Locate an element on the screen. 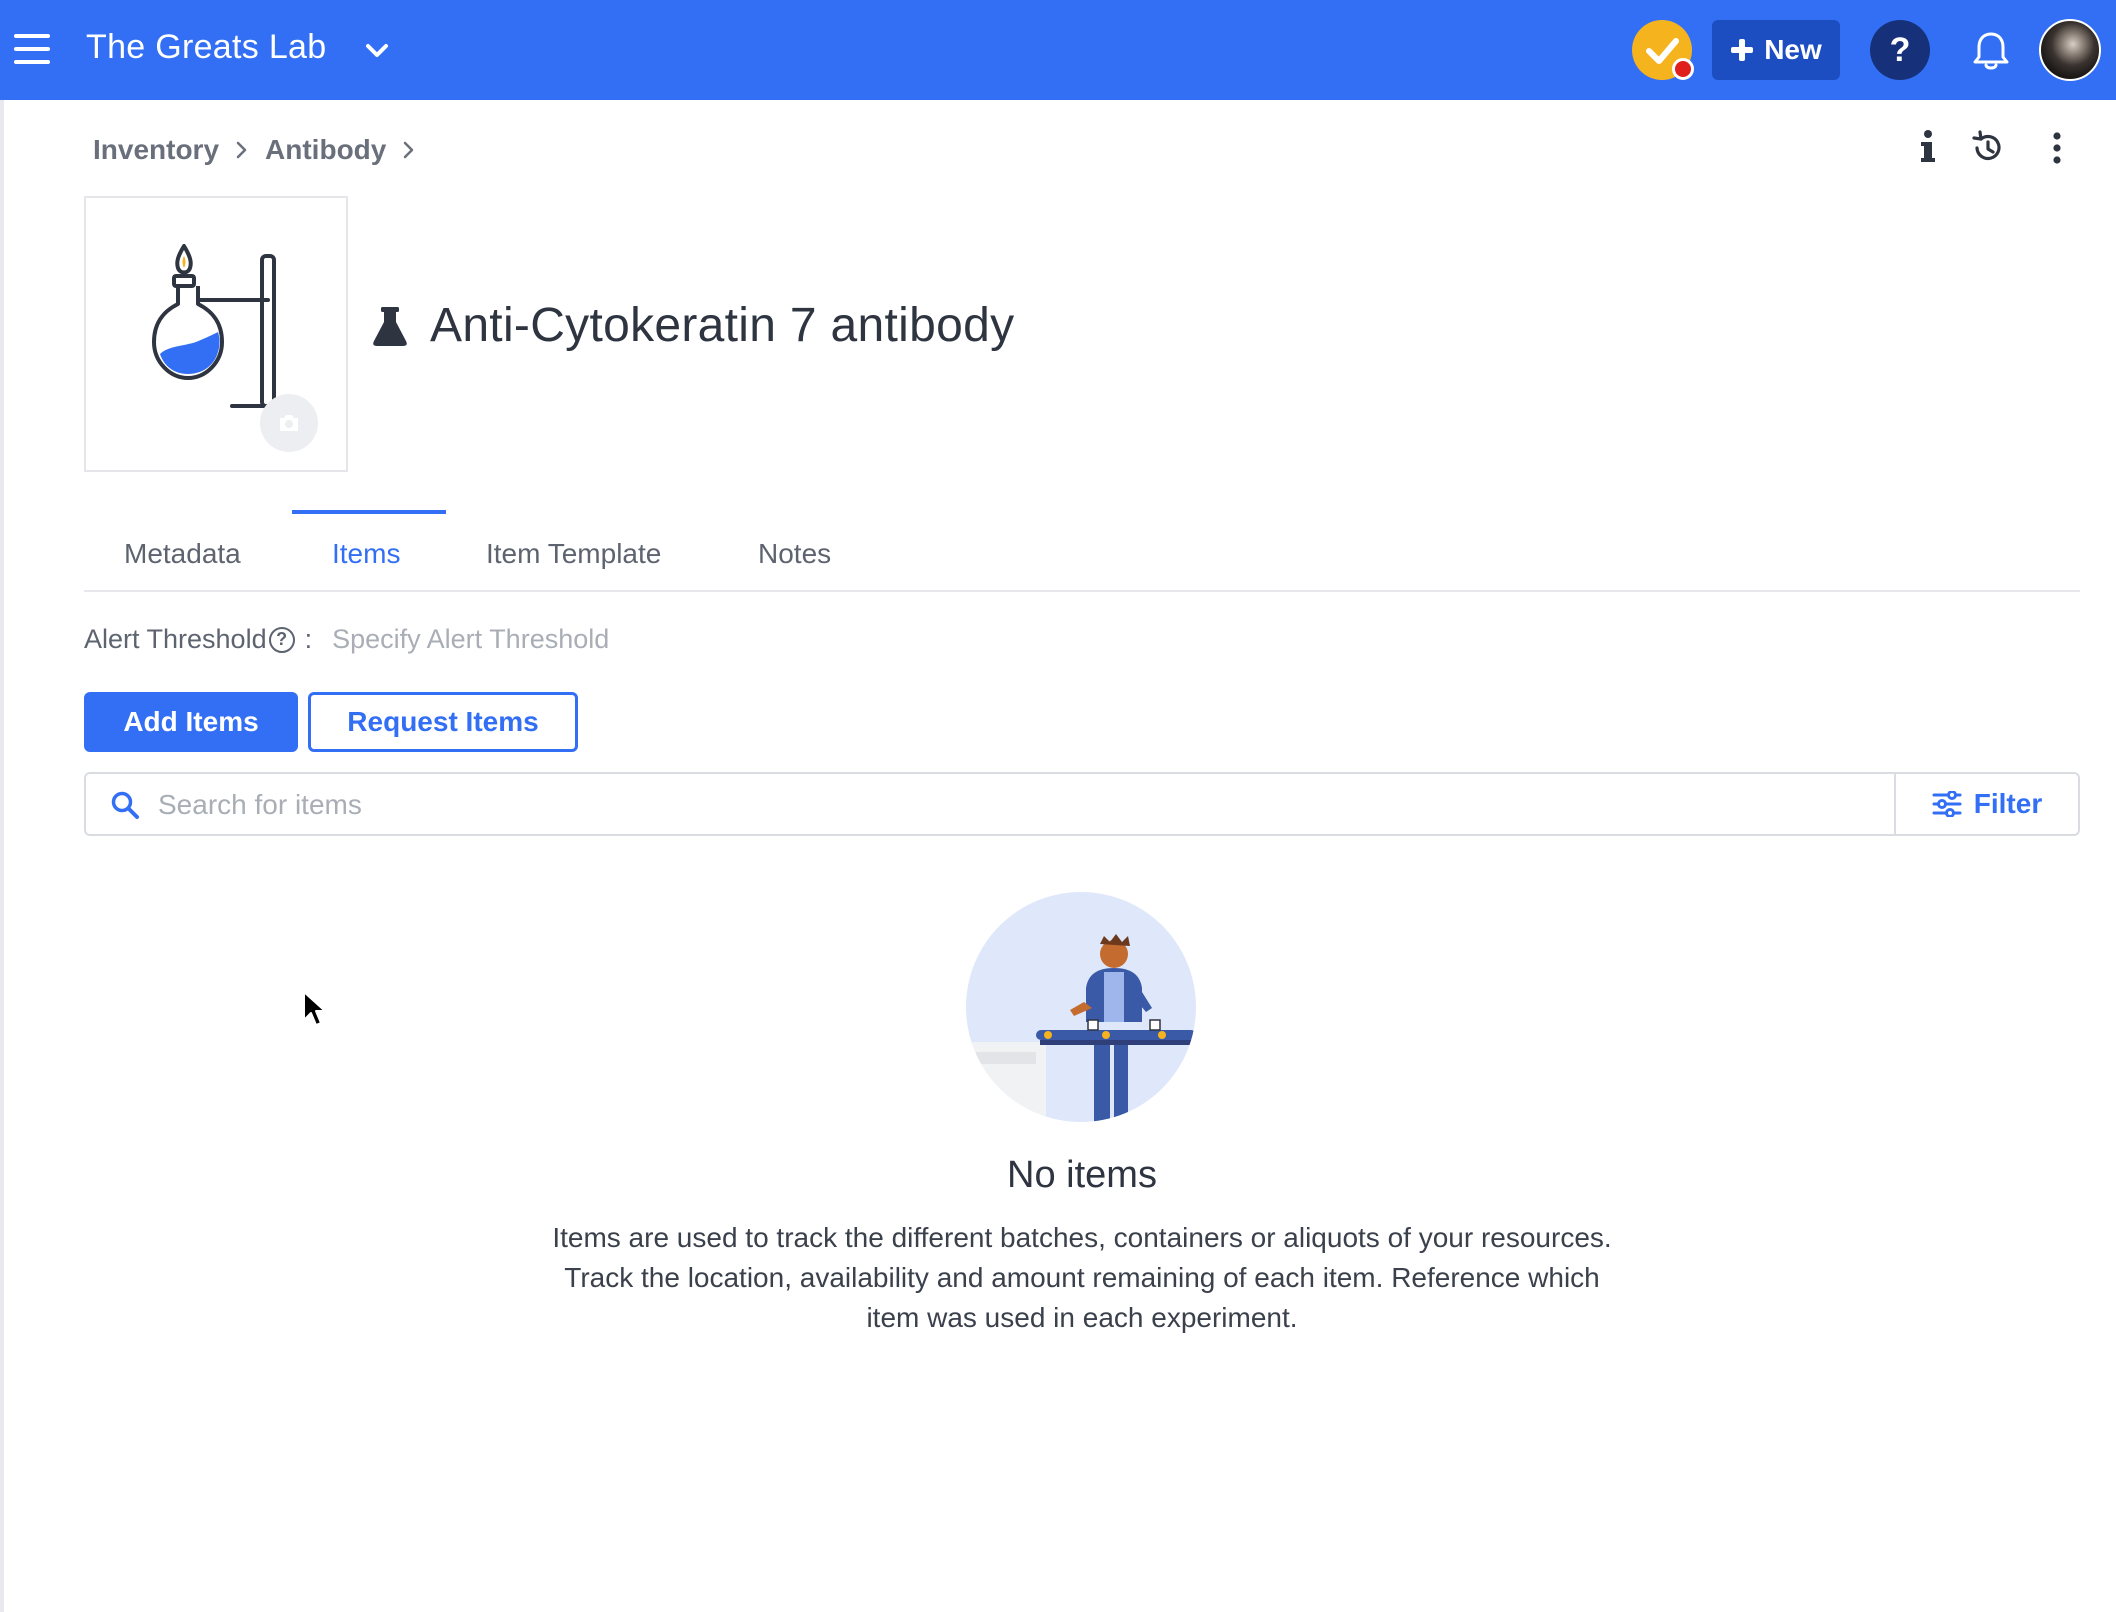  new-button: New is located at coordinates (1776, 50).